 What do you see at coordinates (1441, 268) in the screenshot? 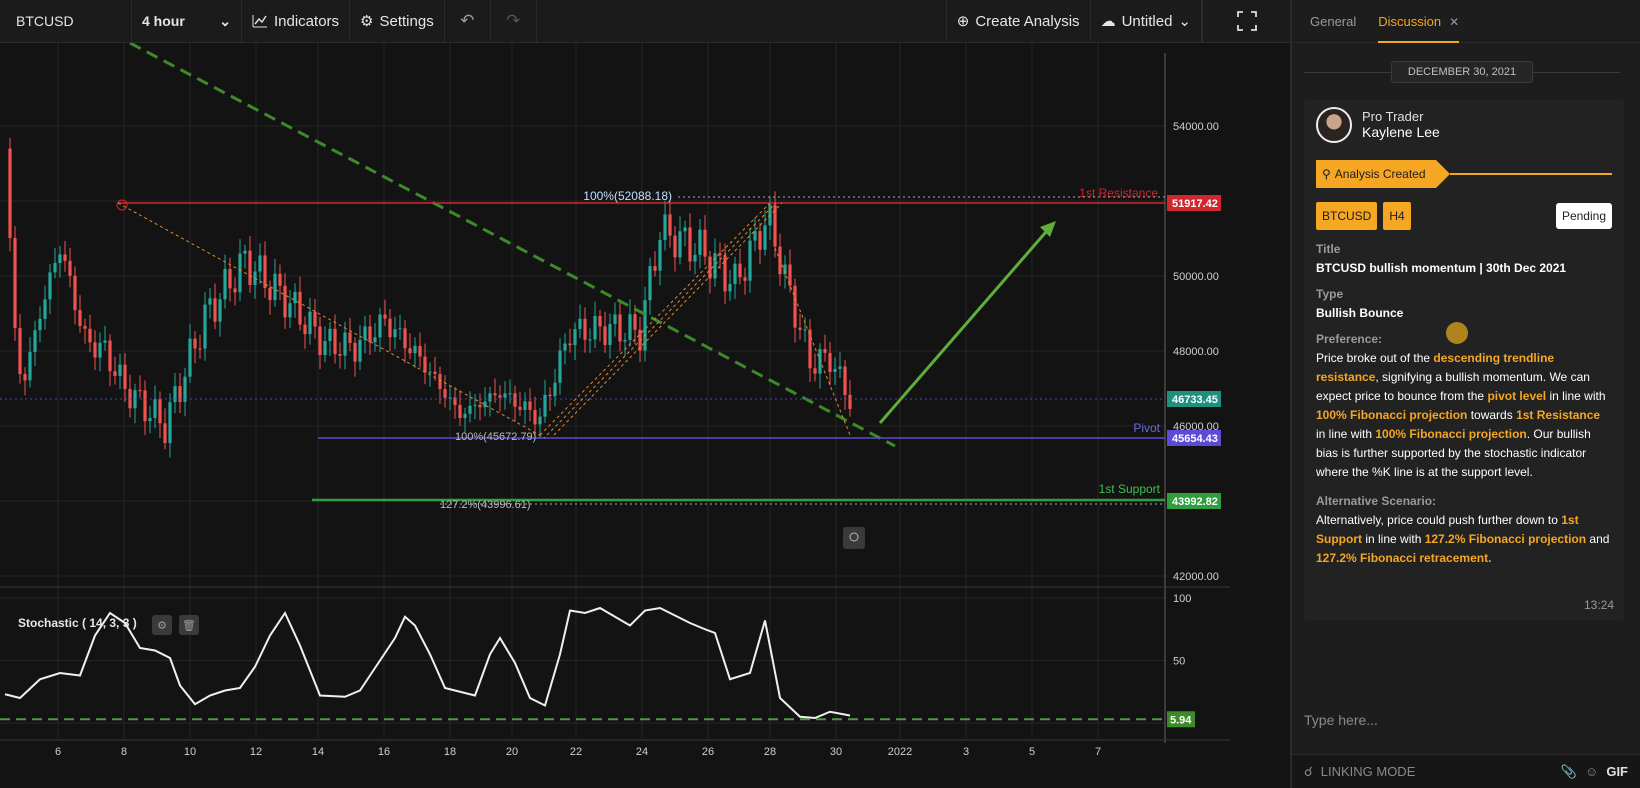
I see `title-value: BTCUSD bullish momentum | 30th Dec 2021` at bounding box center [1441, 268].